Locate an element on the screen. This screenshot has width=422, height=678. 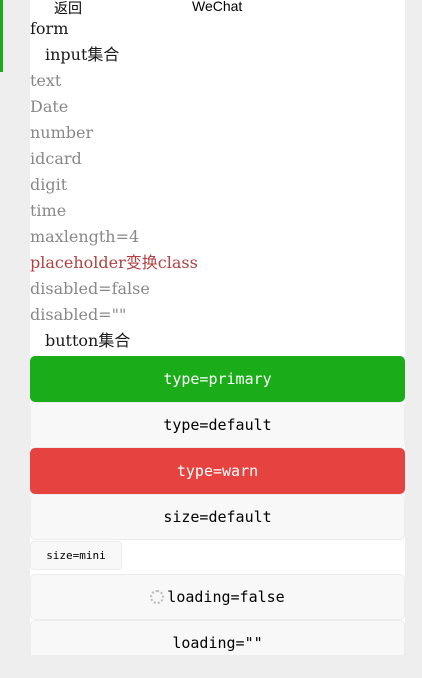
loading-false-button: loading=false is located at coordinates (217, 597).